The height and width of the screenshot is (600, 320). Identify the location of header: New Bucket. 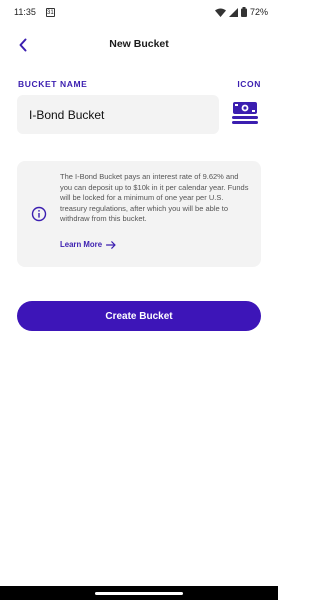
(139, 44).